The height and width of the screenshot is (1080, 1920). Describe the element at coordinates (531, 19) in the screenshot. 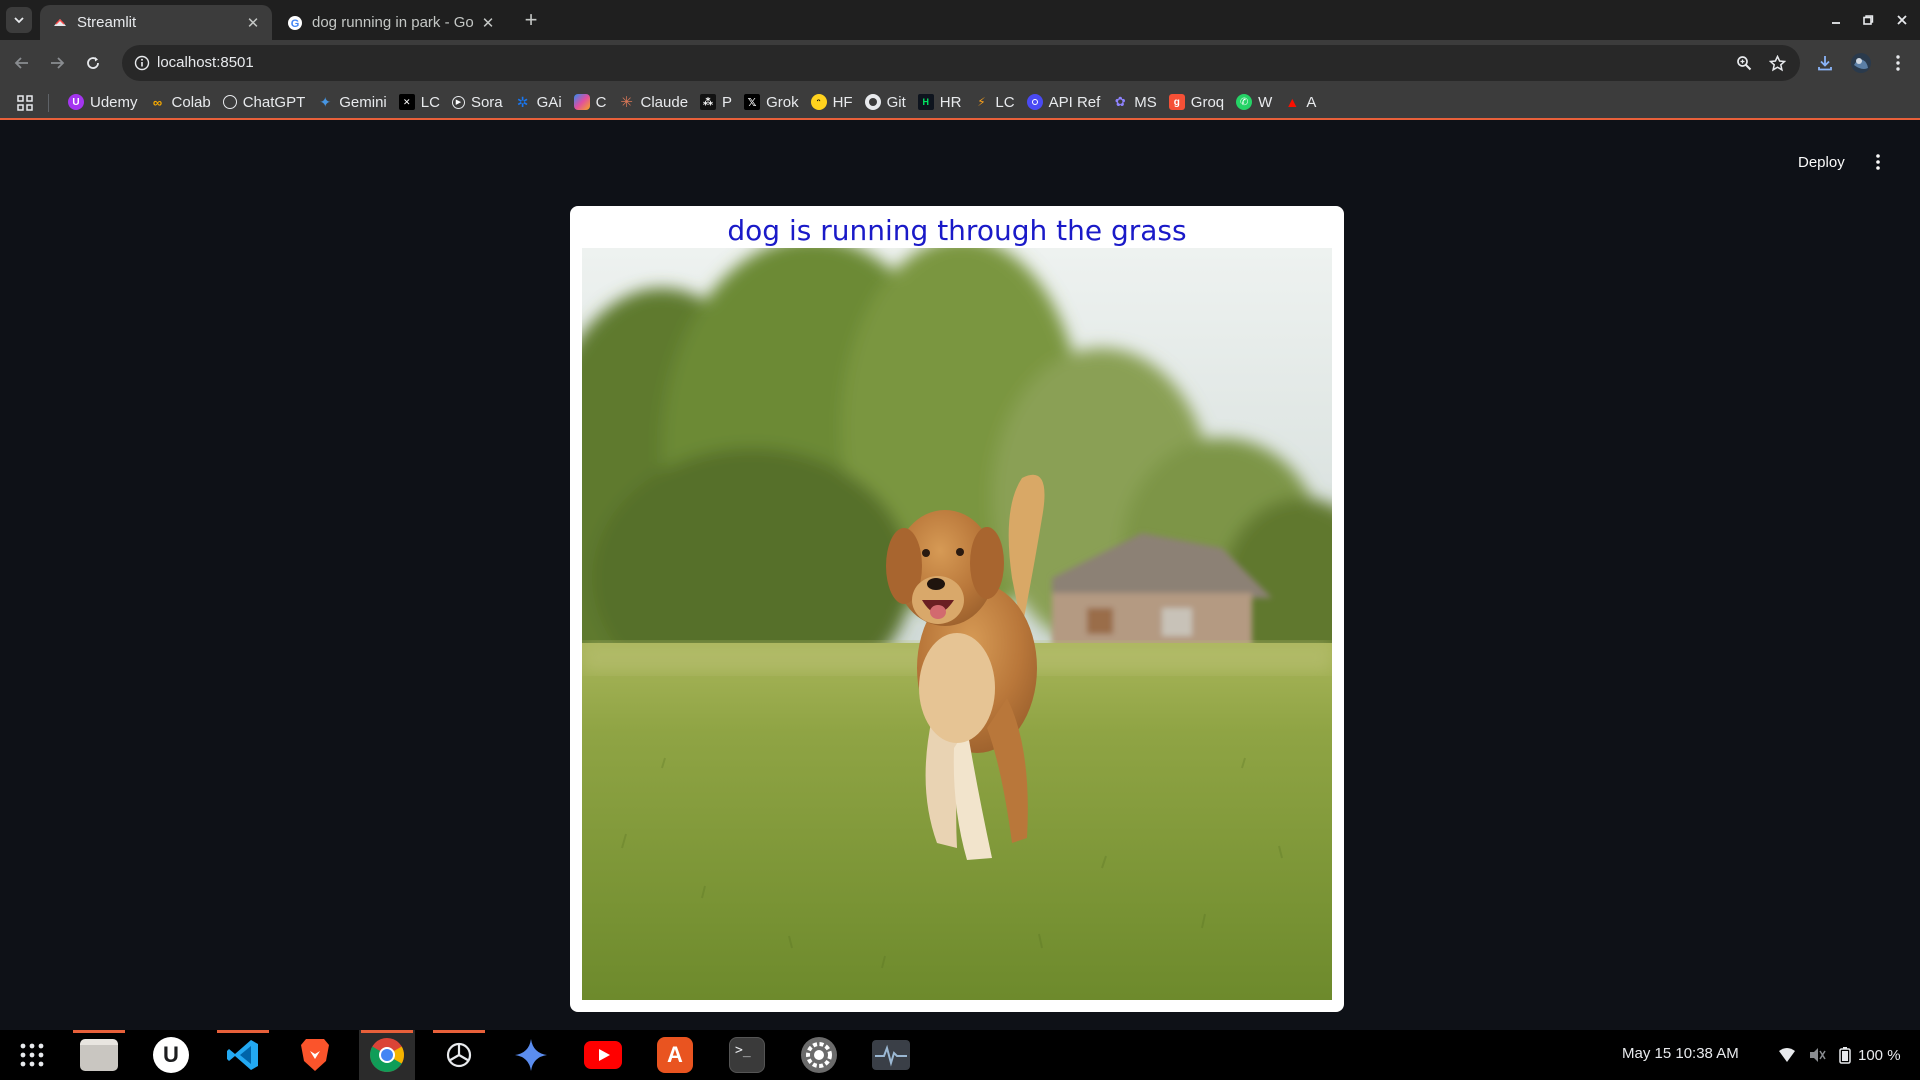

I see `new-tab-button: +` at that location.